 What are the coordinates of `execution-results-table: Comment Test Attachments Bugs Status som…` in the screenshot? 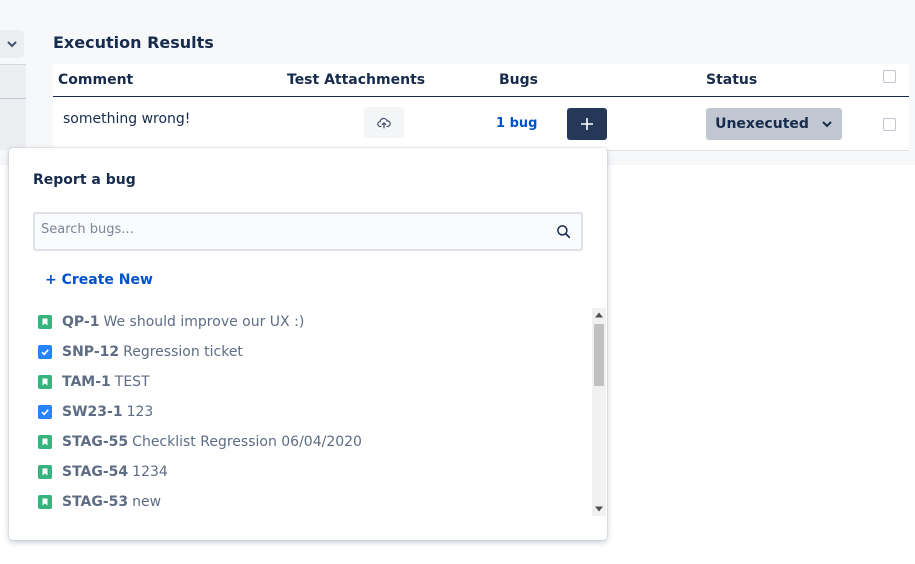 It's located at (481, 107).